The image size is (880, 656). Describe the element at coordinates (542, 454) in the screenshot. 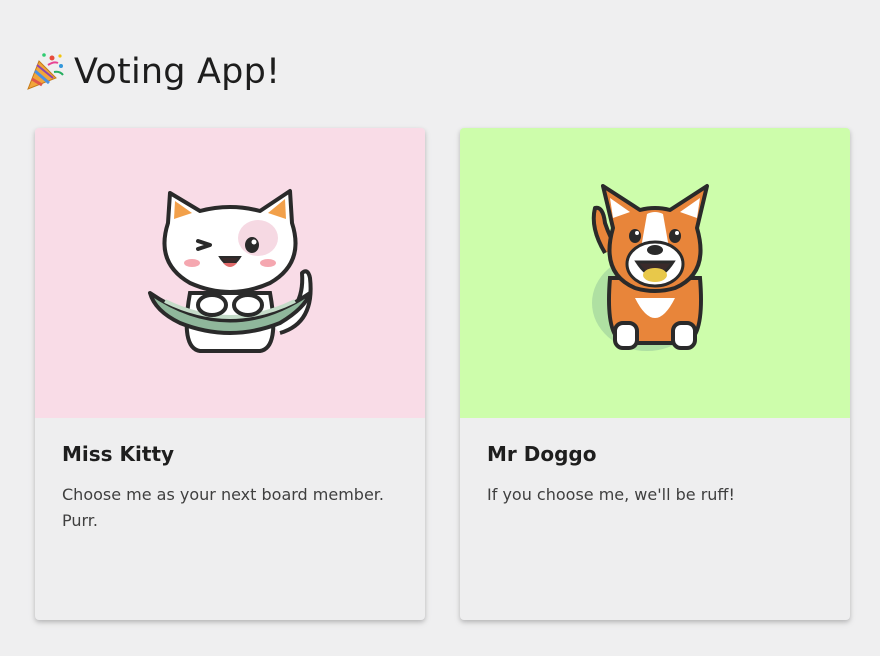

I see `candidate-name: Mr Doggo` at that location.